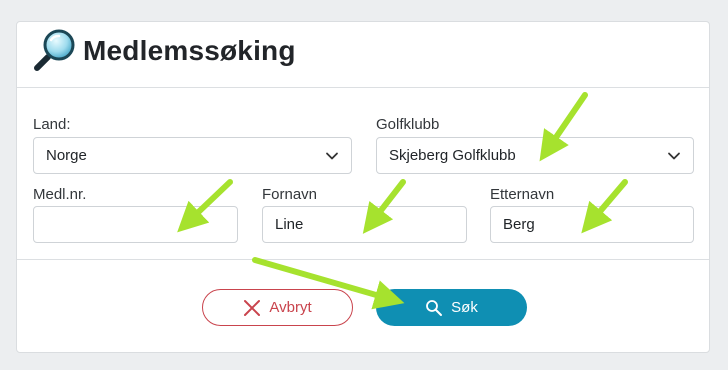 This screenshot has width=728, height=370. Describe the element at coordinates (252, 307) in the screenshot. I see `close-icon` at that location.